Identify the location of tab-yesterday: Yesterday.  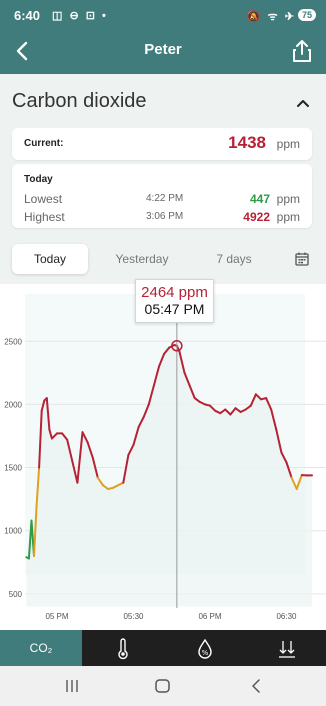
(142, 259).